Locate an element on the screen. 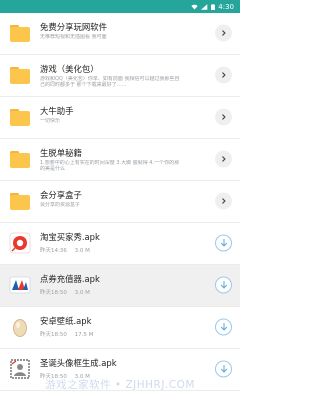 This screenshot has height=400, width=320. voucher-icon is located at coordinates (20, 285).